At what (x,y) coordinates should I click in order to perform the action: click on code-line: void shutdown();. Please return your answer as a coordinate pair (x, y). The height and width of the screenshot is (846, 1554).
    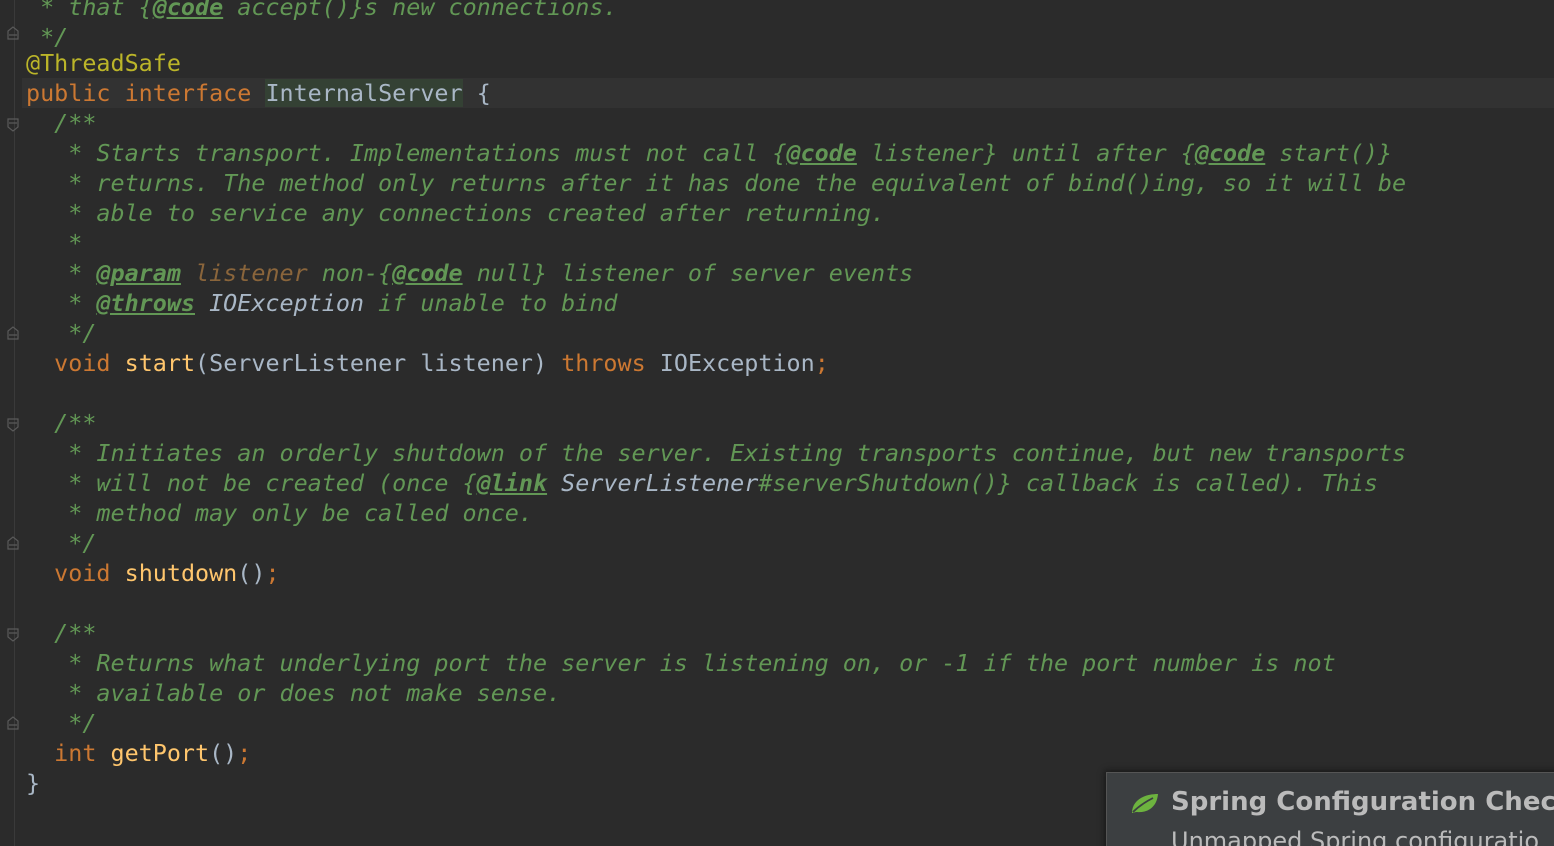
    Looking at the image, I should click on (153, 573).